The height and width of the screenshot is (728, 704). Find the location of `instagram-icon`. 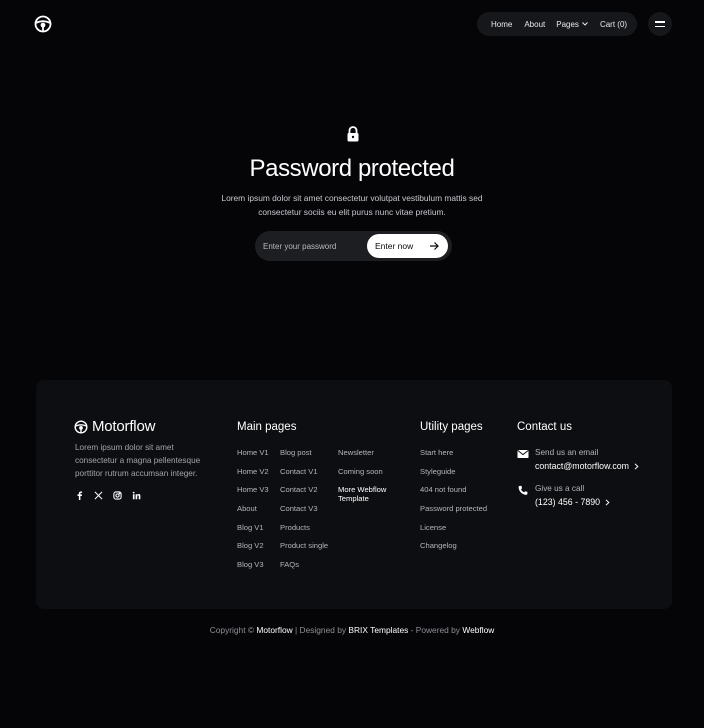

instagram-icon is located at coordinates (117, 495).